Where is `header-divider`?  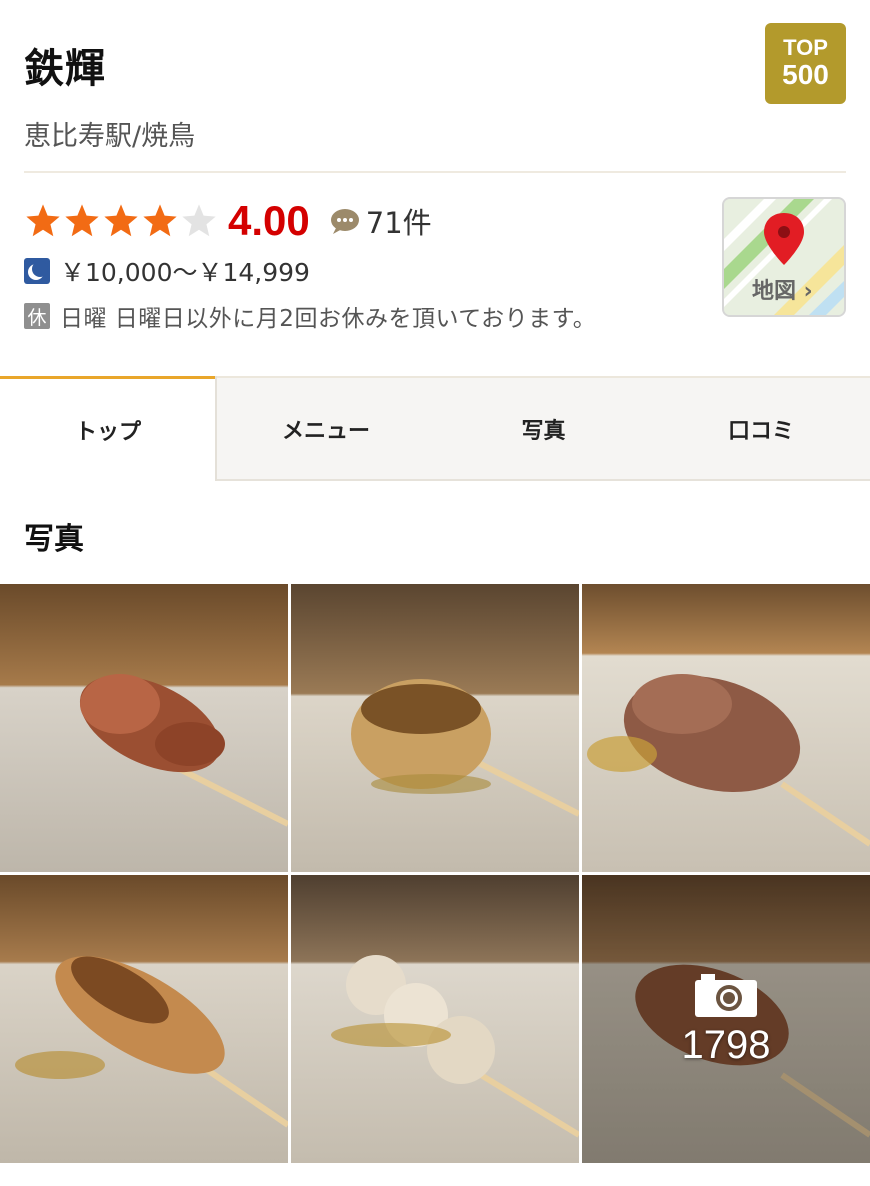 header-divider is located at coordinates (435, 172).